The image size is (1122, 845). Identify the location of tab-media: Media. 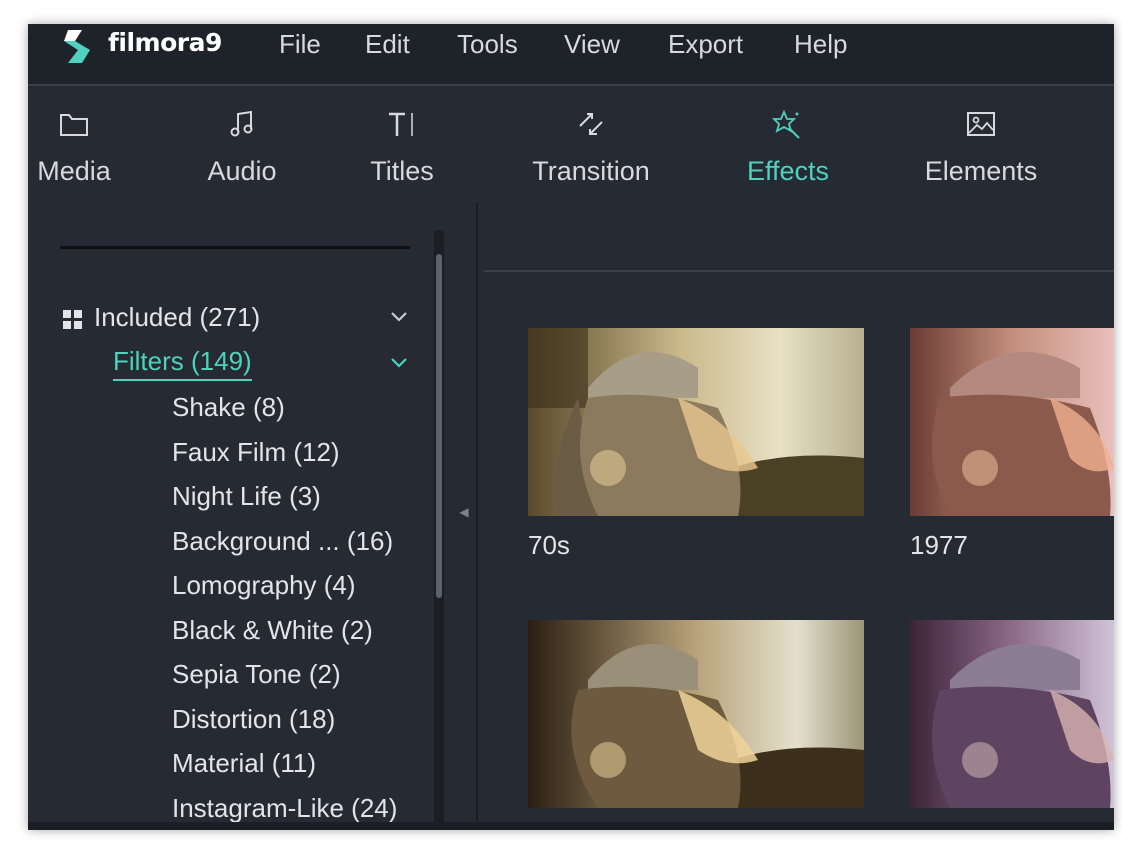
(76, 144).